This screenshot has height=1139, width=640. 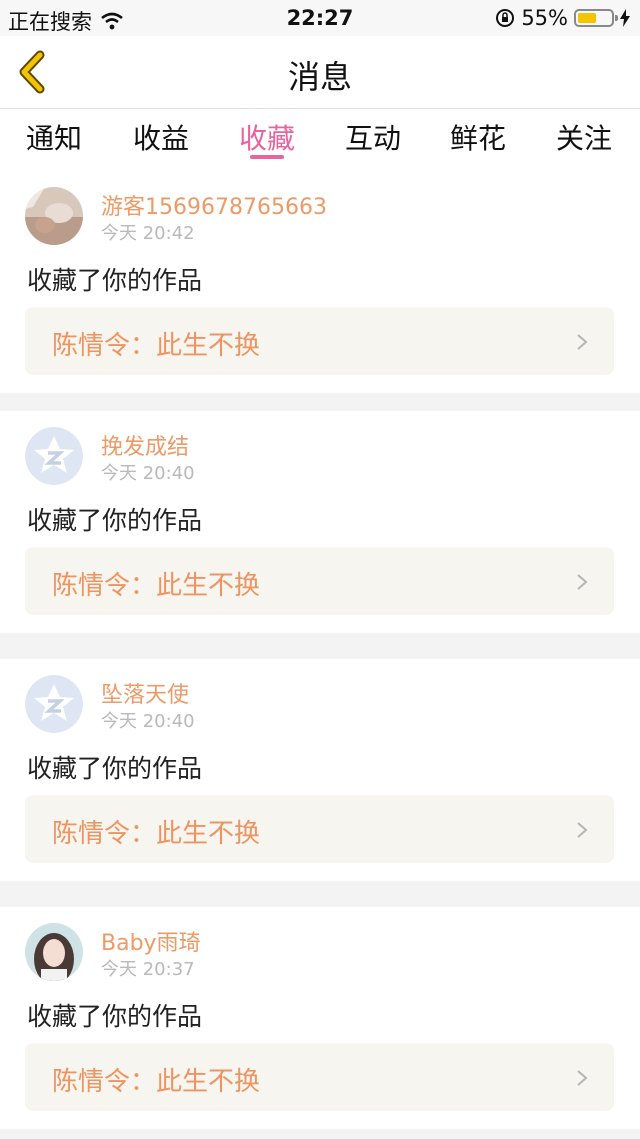 I want to click on status-bar: 正在搜索 22:27 55%, so click(x=320, y=18).